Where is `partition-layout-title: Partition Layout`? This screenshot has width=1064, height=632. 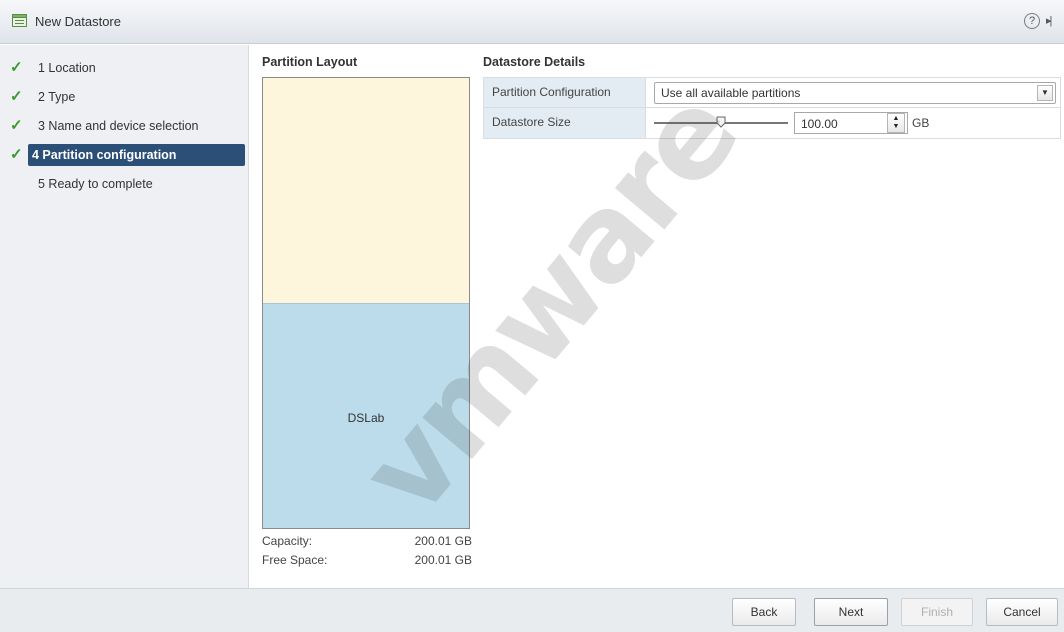
partition-layout-title: Partition Layout is located at coordinates (310, 62).